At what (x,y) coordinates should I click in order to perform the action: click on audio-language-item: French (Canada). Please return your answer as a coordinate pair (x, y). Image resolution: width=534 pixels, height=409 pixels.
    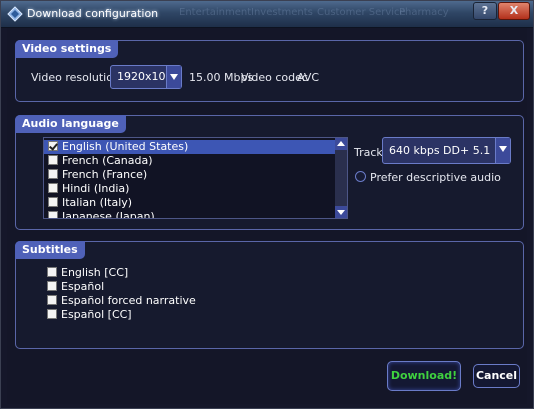
    Looking at the image, I should click on (190, 161).